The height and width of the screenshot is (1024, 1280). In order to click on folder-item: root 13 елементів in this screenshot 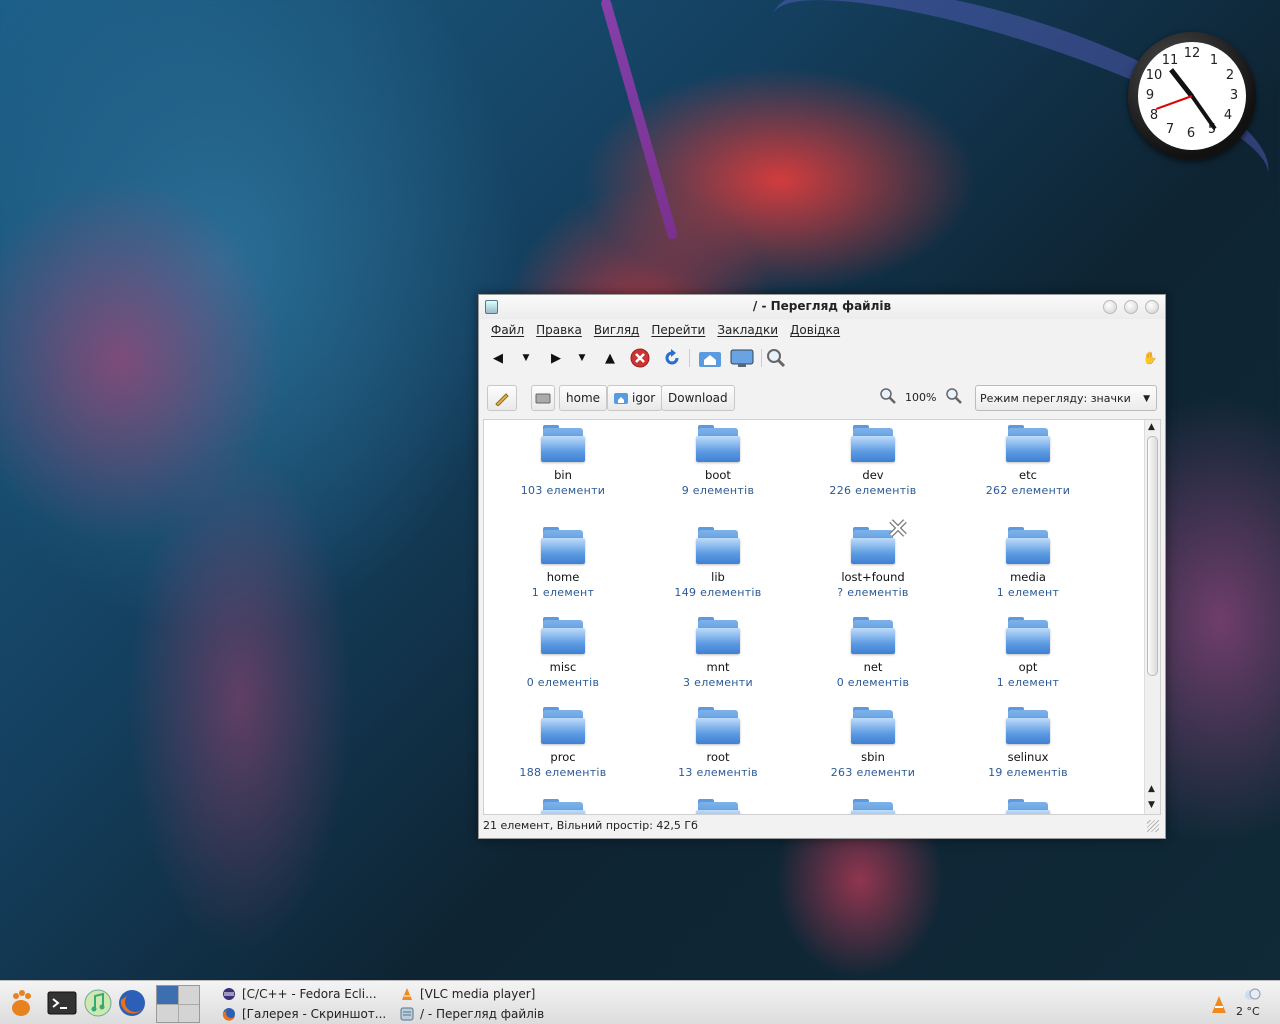, I will do `click(718, 743)`.